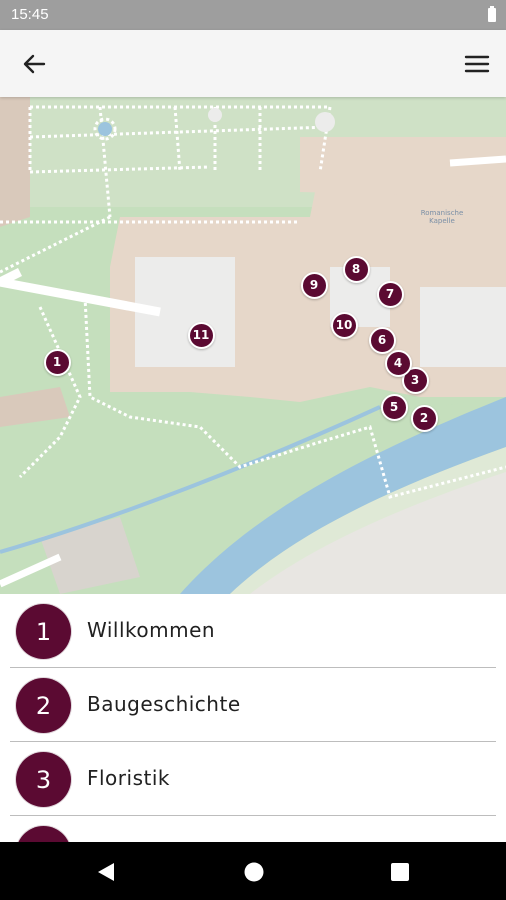 Image resolution: width=506 pixels, height=900 pixels. What do you see at coordinates (57, 362) in the screenshot?
I see `map-marker: 1` at bounding box center [57, 362].